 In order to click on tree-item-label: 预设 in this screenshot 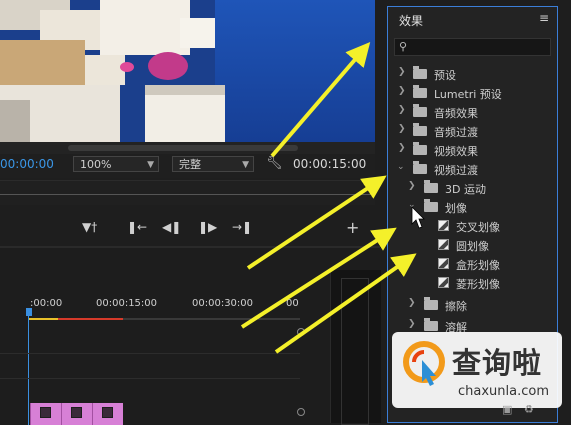, I will do `click(445, 75)`.